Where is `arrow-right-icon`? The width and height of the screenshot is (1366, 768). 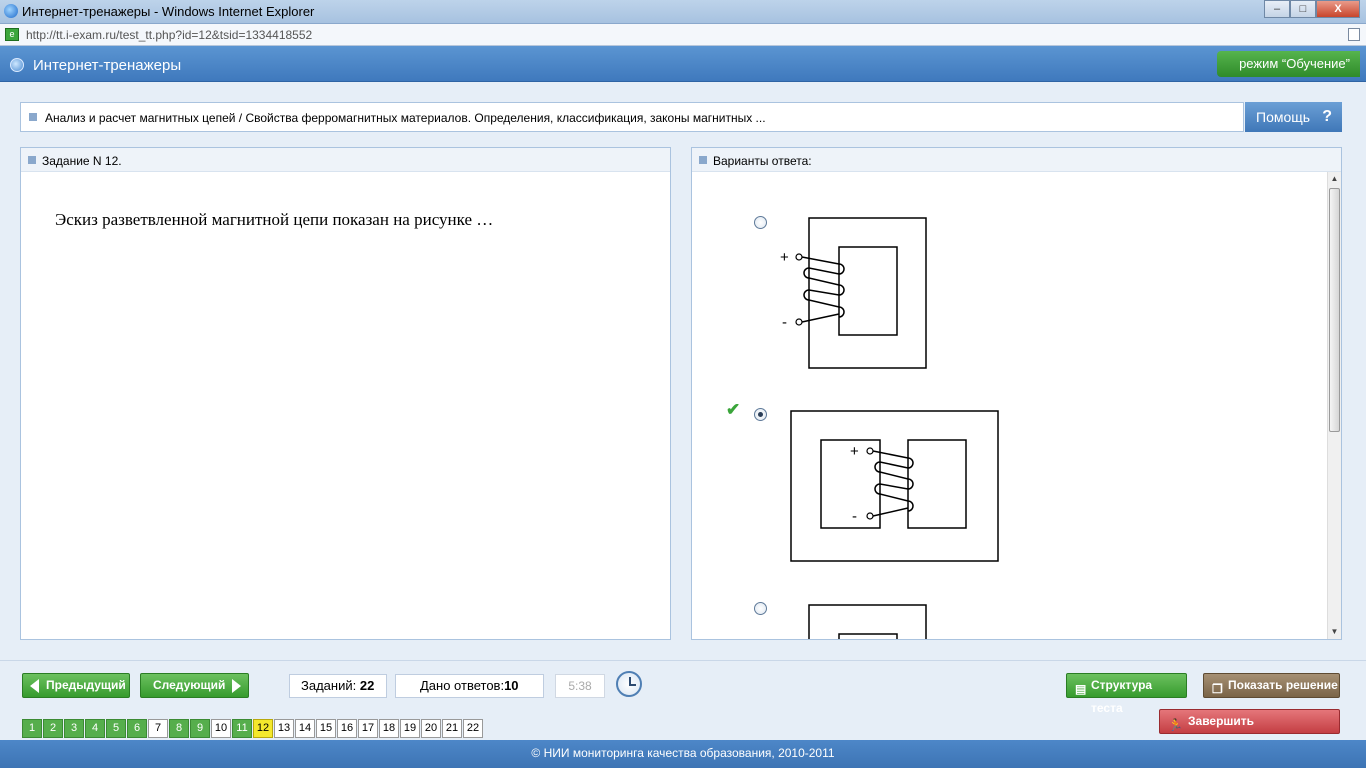 arrow-right-icon is located at coordinates (236, 686).